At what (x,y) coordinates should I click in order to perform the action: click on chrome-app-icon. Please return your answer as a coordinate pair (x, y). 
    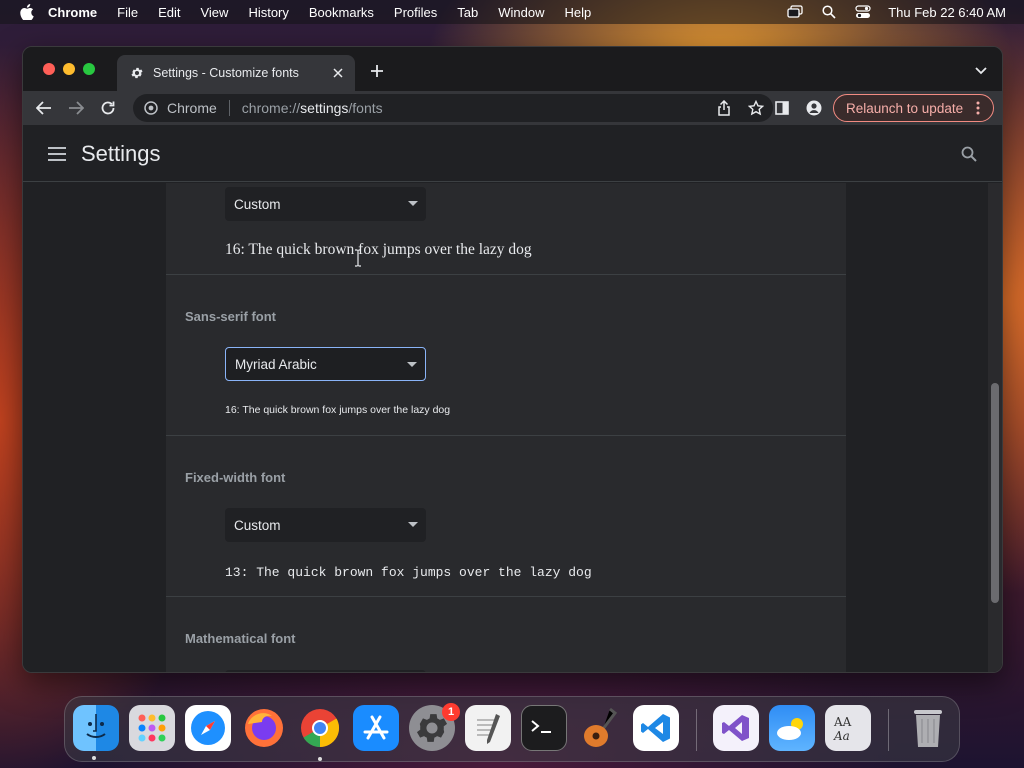
    Looking at the image, I should click on (320, 728).